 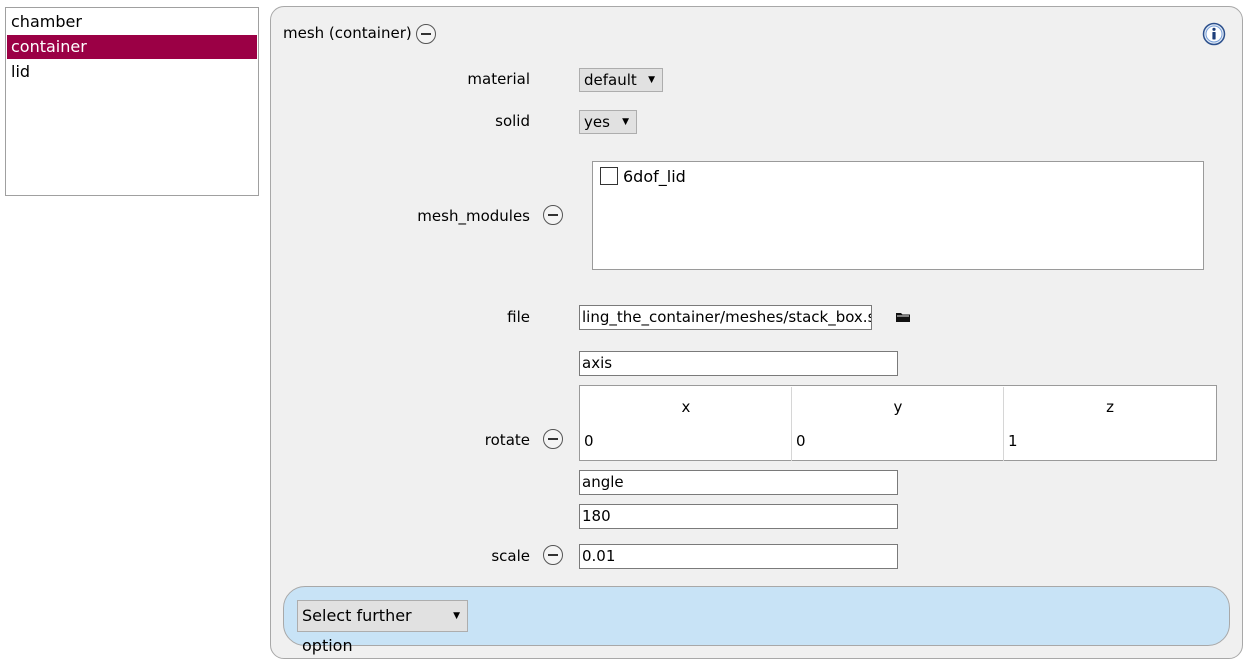 What do you see at coordinates (473, 216) in the screenshot?
I see `mesh-modules-label: mesh_modules` at bounding box center [473, 216].